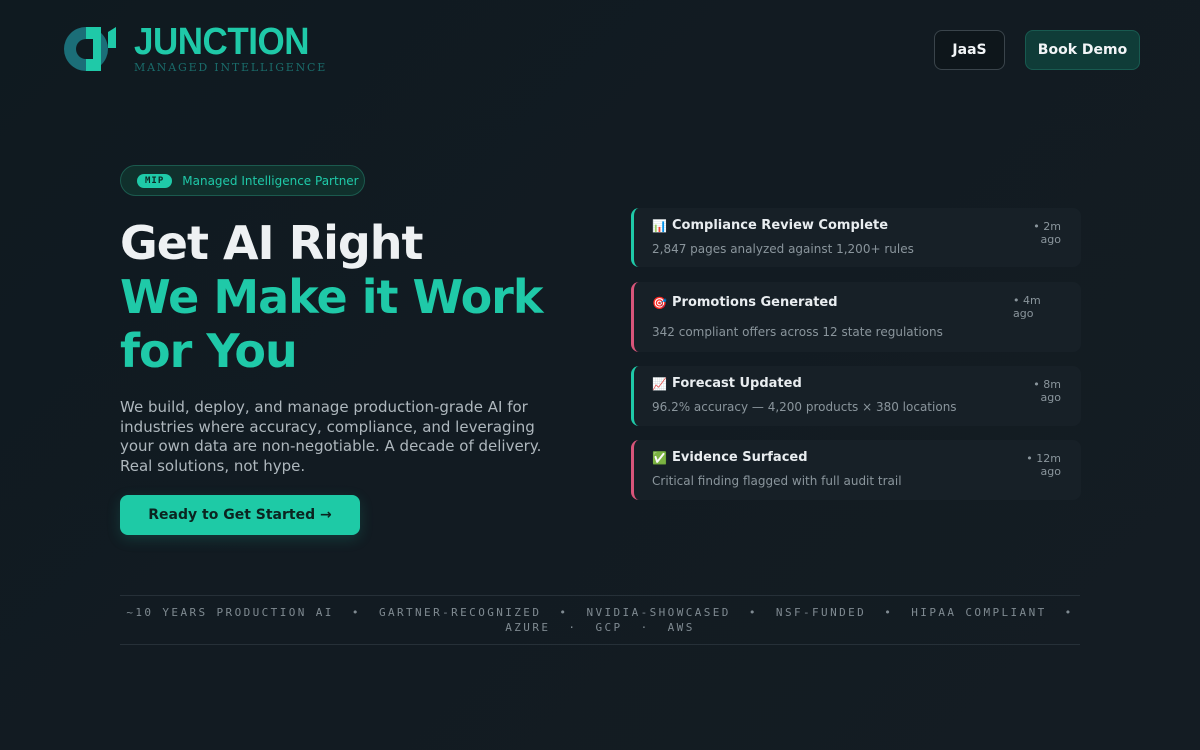 Image resolution: width=1200 pixels, height=750 pixels. What do you see at coordinates (857, 302) in the screenshot?
I see `card-title: 🎯 Promotions Generated` at bounding box center [857, 302].